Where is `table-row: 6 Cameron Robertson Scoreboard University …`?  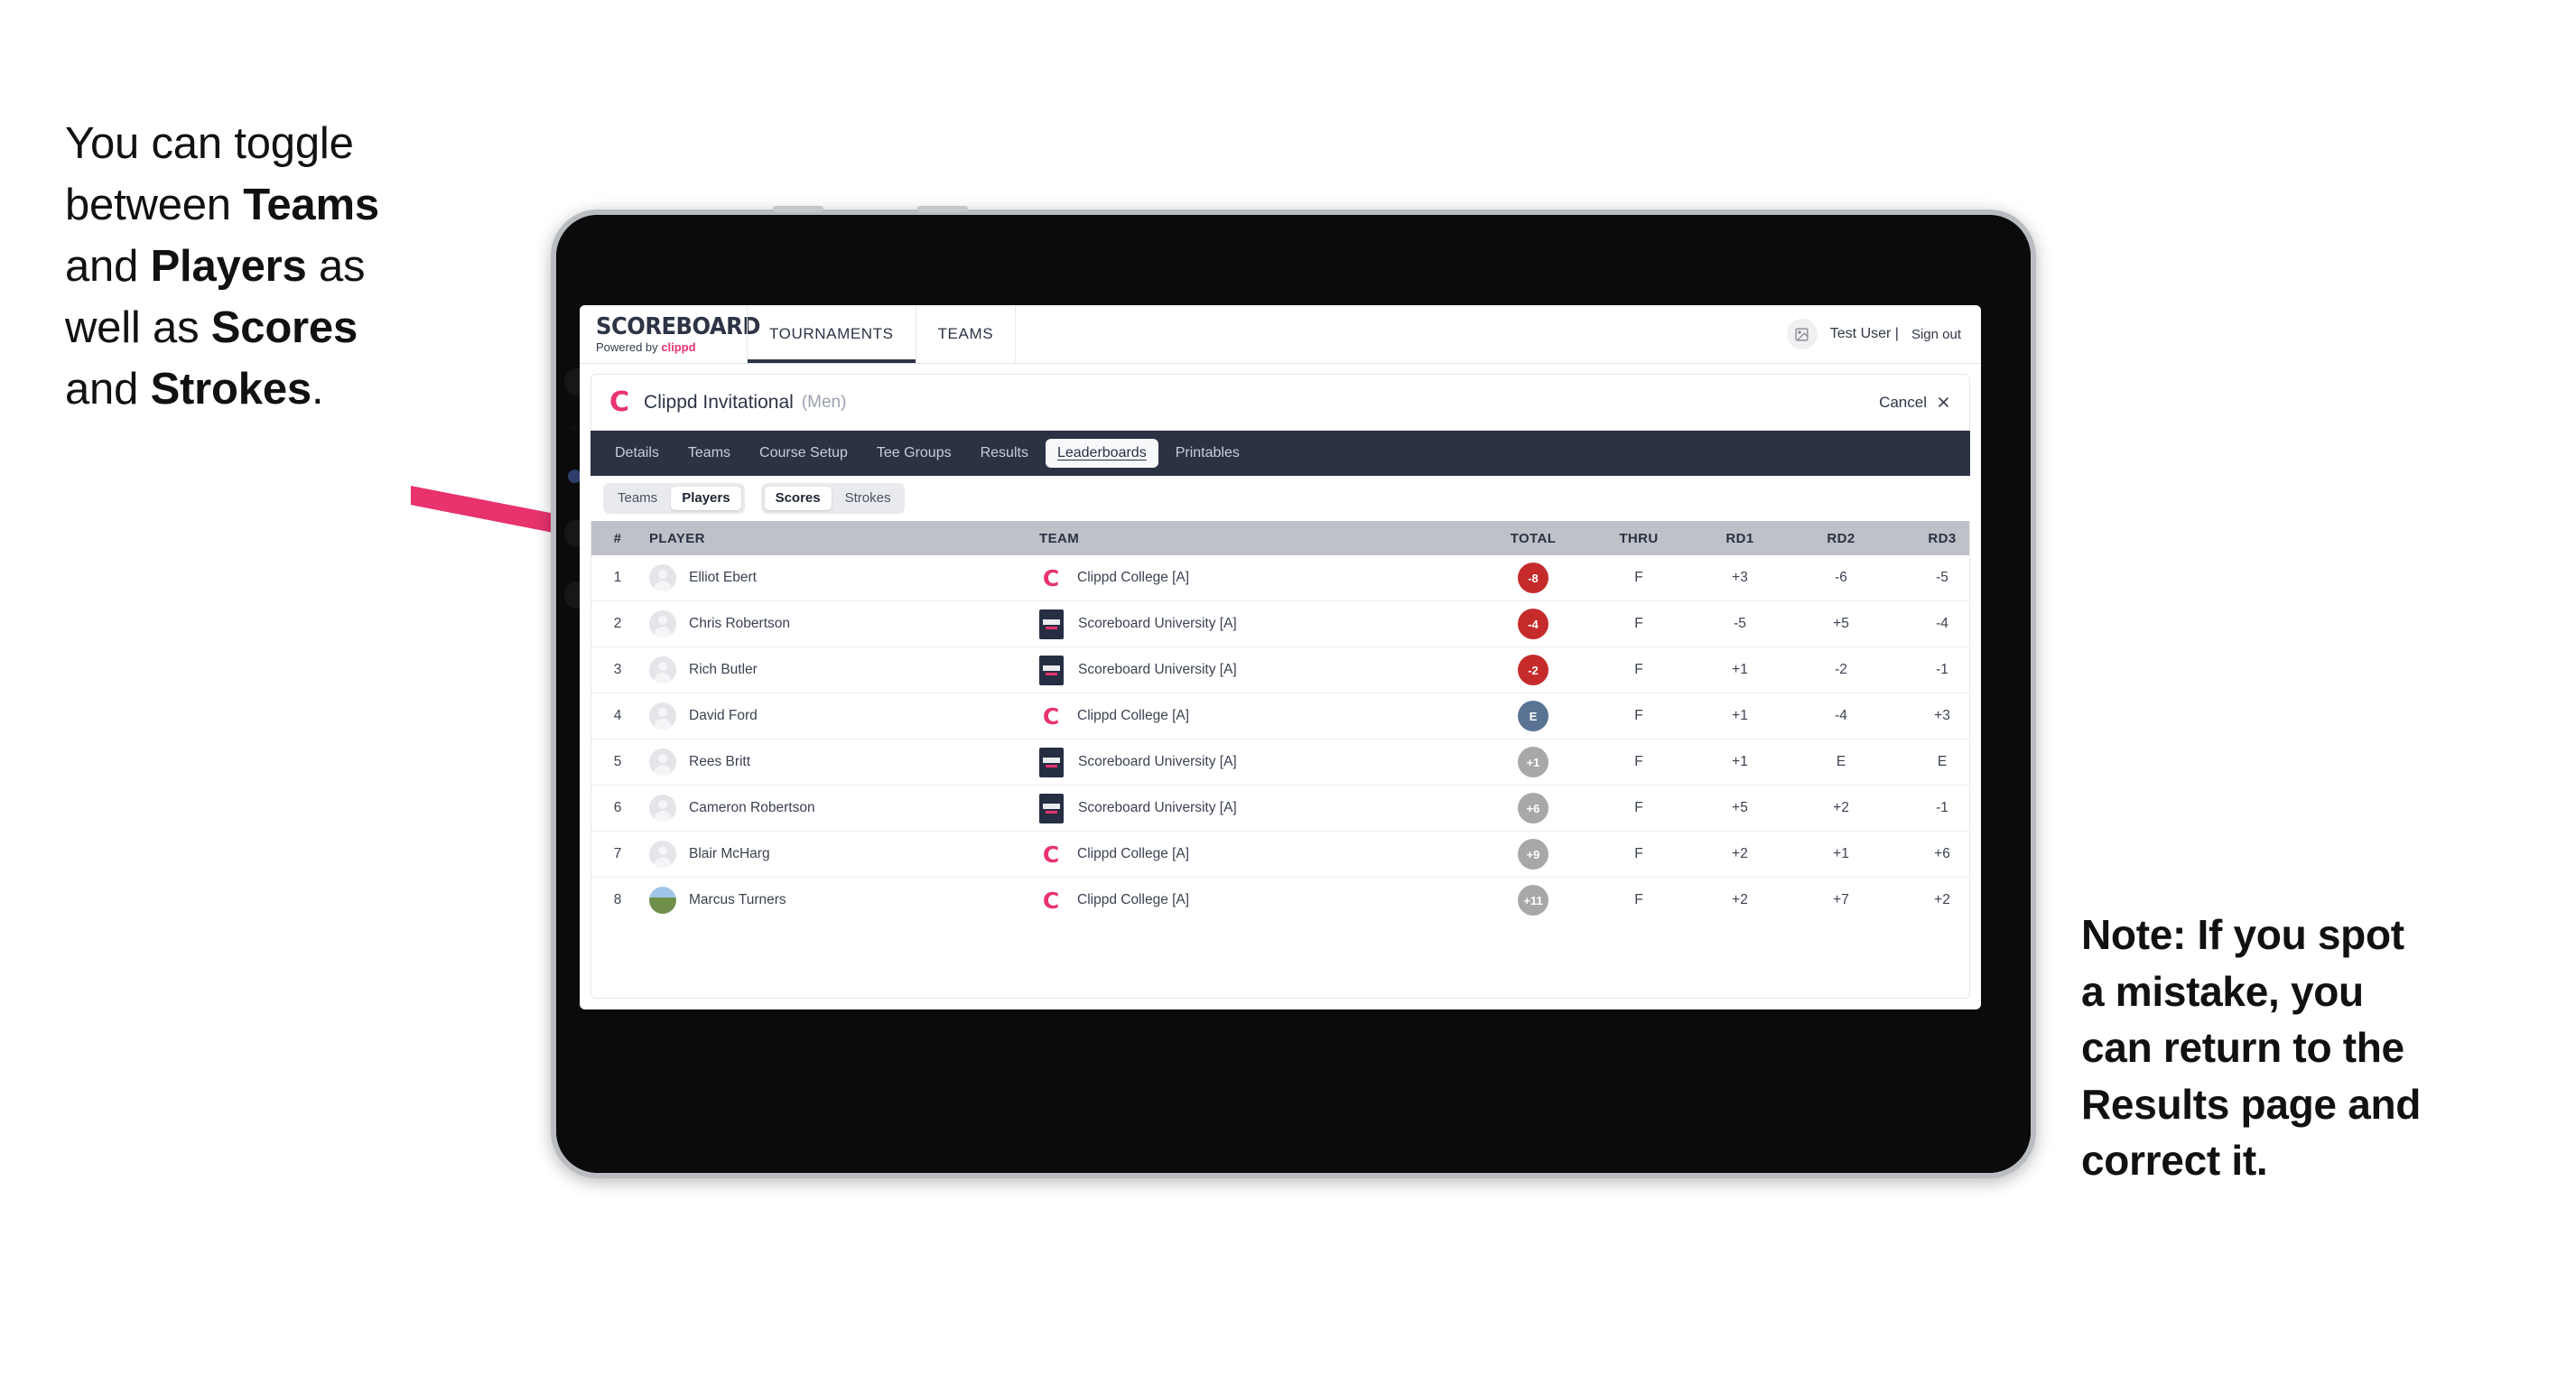
table-row: 6 Cameron Robertson Scoreboard University … is located at coordinates (1280, 809).